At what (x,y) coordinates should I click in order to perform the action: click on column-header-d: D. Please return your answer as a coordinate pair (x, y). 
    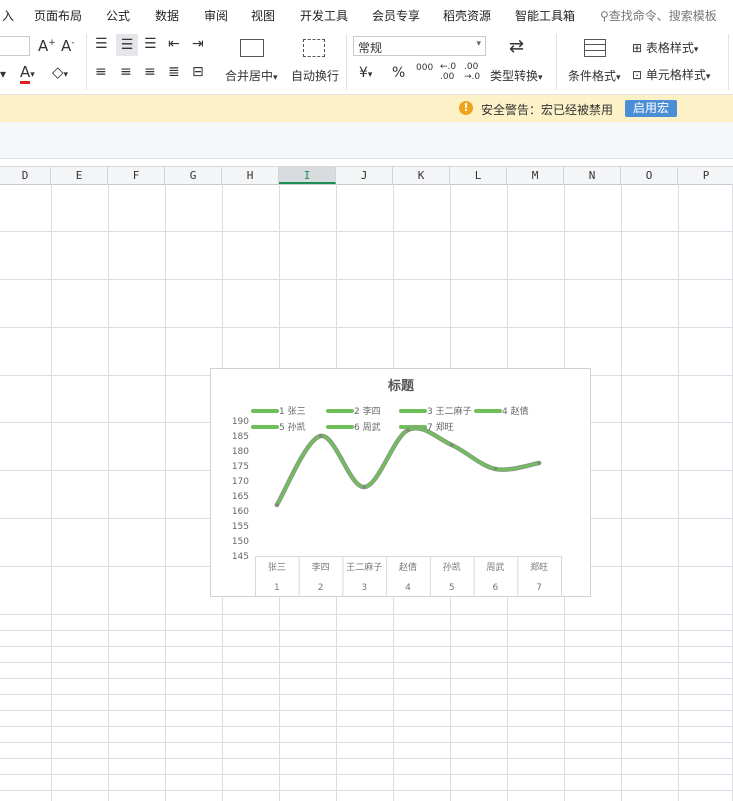
    Looking at the image, I should click on (25, 175).